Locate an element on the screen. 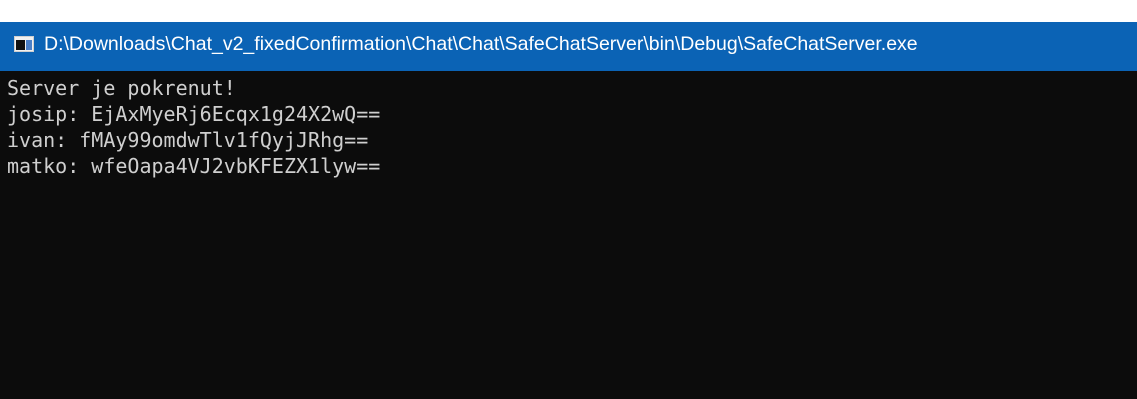 This screenshot has width=1137, height=399. console-line-ivan: ivan: fMAy99omdwTlv1fQyjJRhg== is located at coordinates (188, 140).